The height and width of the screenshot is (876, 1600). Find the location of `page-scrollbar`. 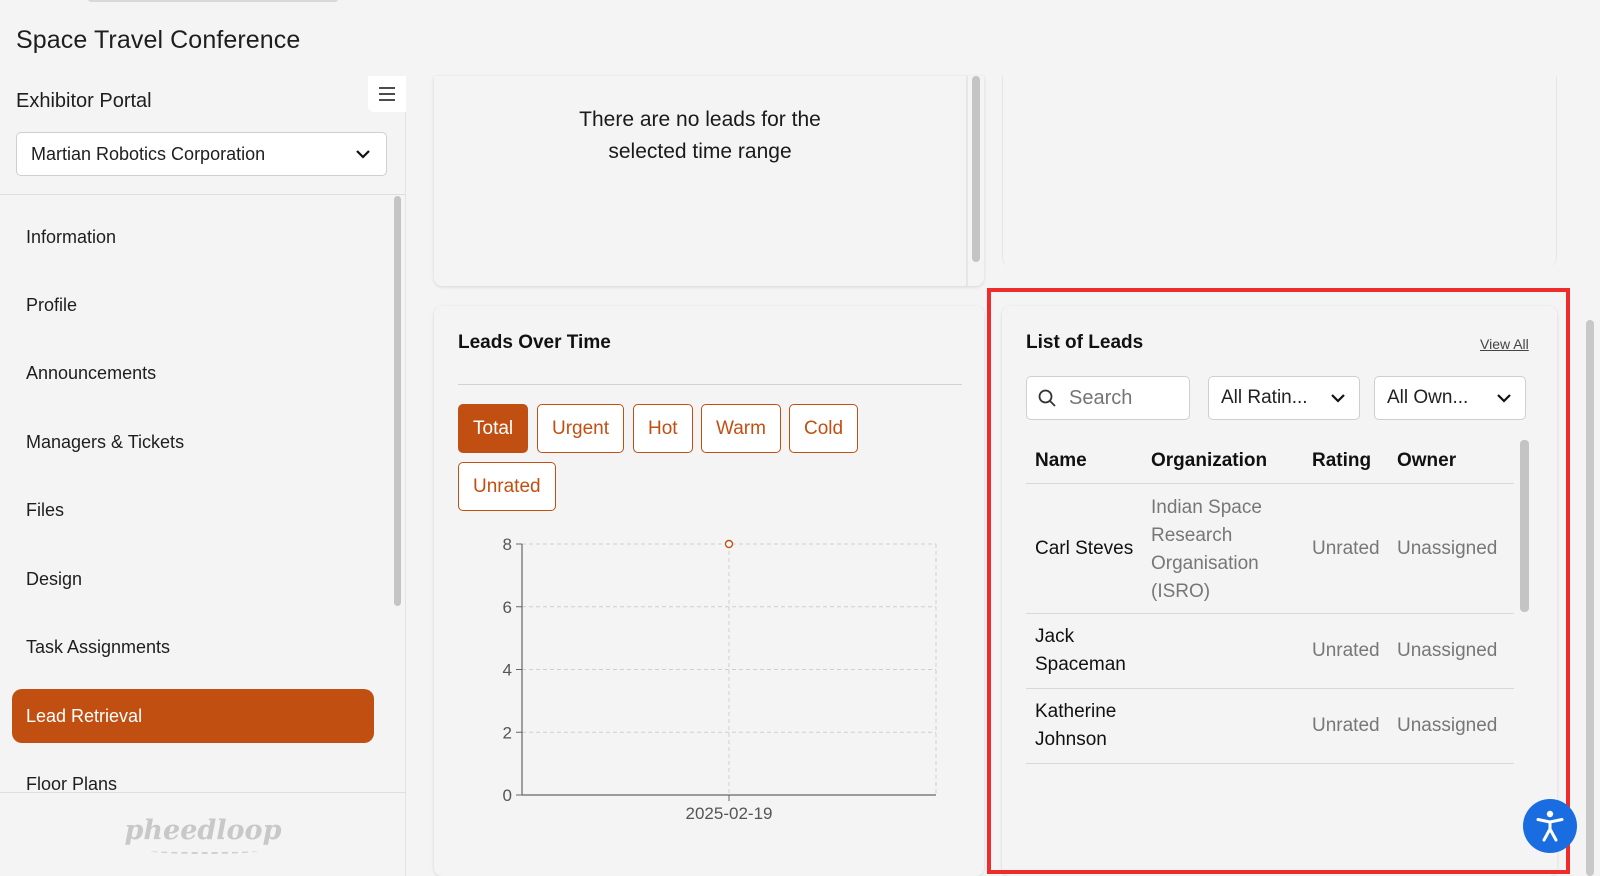

page-scrollbar is located at coordinates (1590, 476).